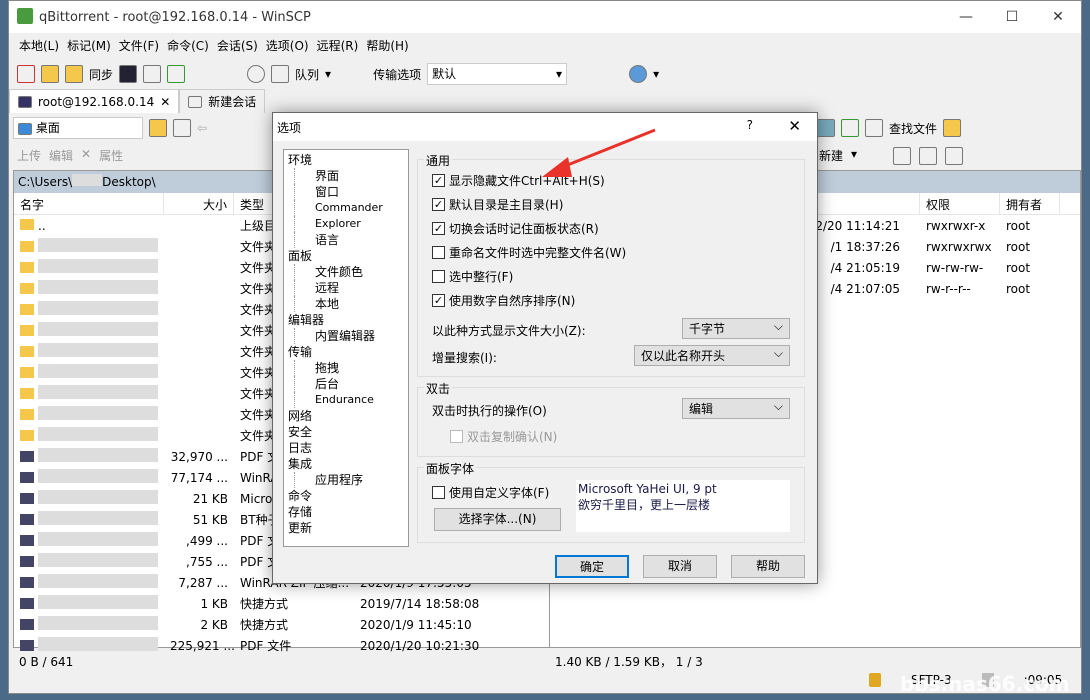 The width and height of the screenshot is (1090, 700). What do you see at coordinates (874, 128) in the screenshot?
I see `find-icon` at bounding box center [874, 128].